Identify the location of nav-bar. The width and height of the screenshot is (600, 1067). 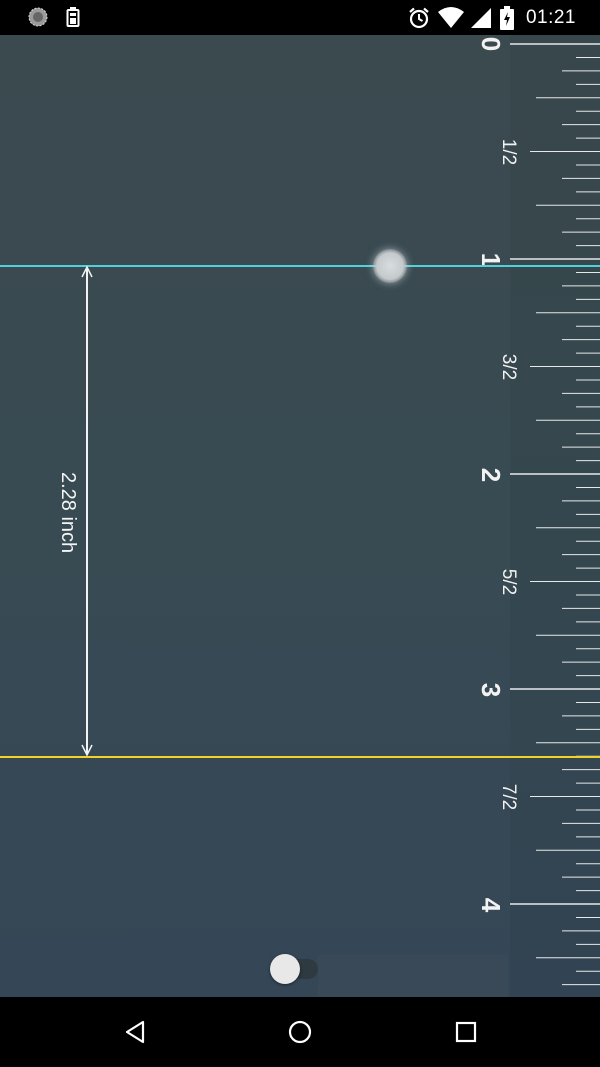
(300, 1032).